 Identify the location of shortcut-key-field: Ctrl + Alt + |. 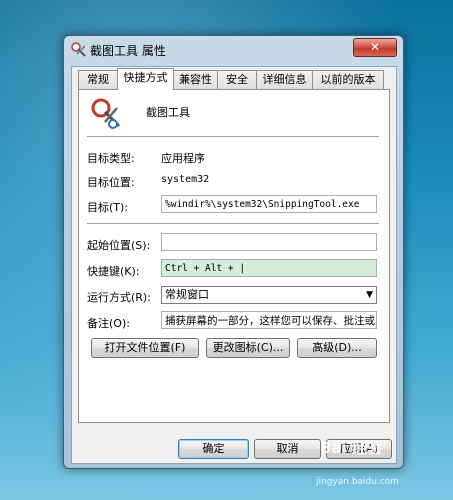
(269, 268).